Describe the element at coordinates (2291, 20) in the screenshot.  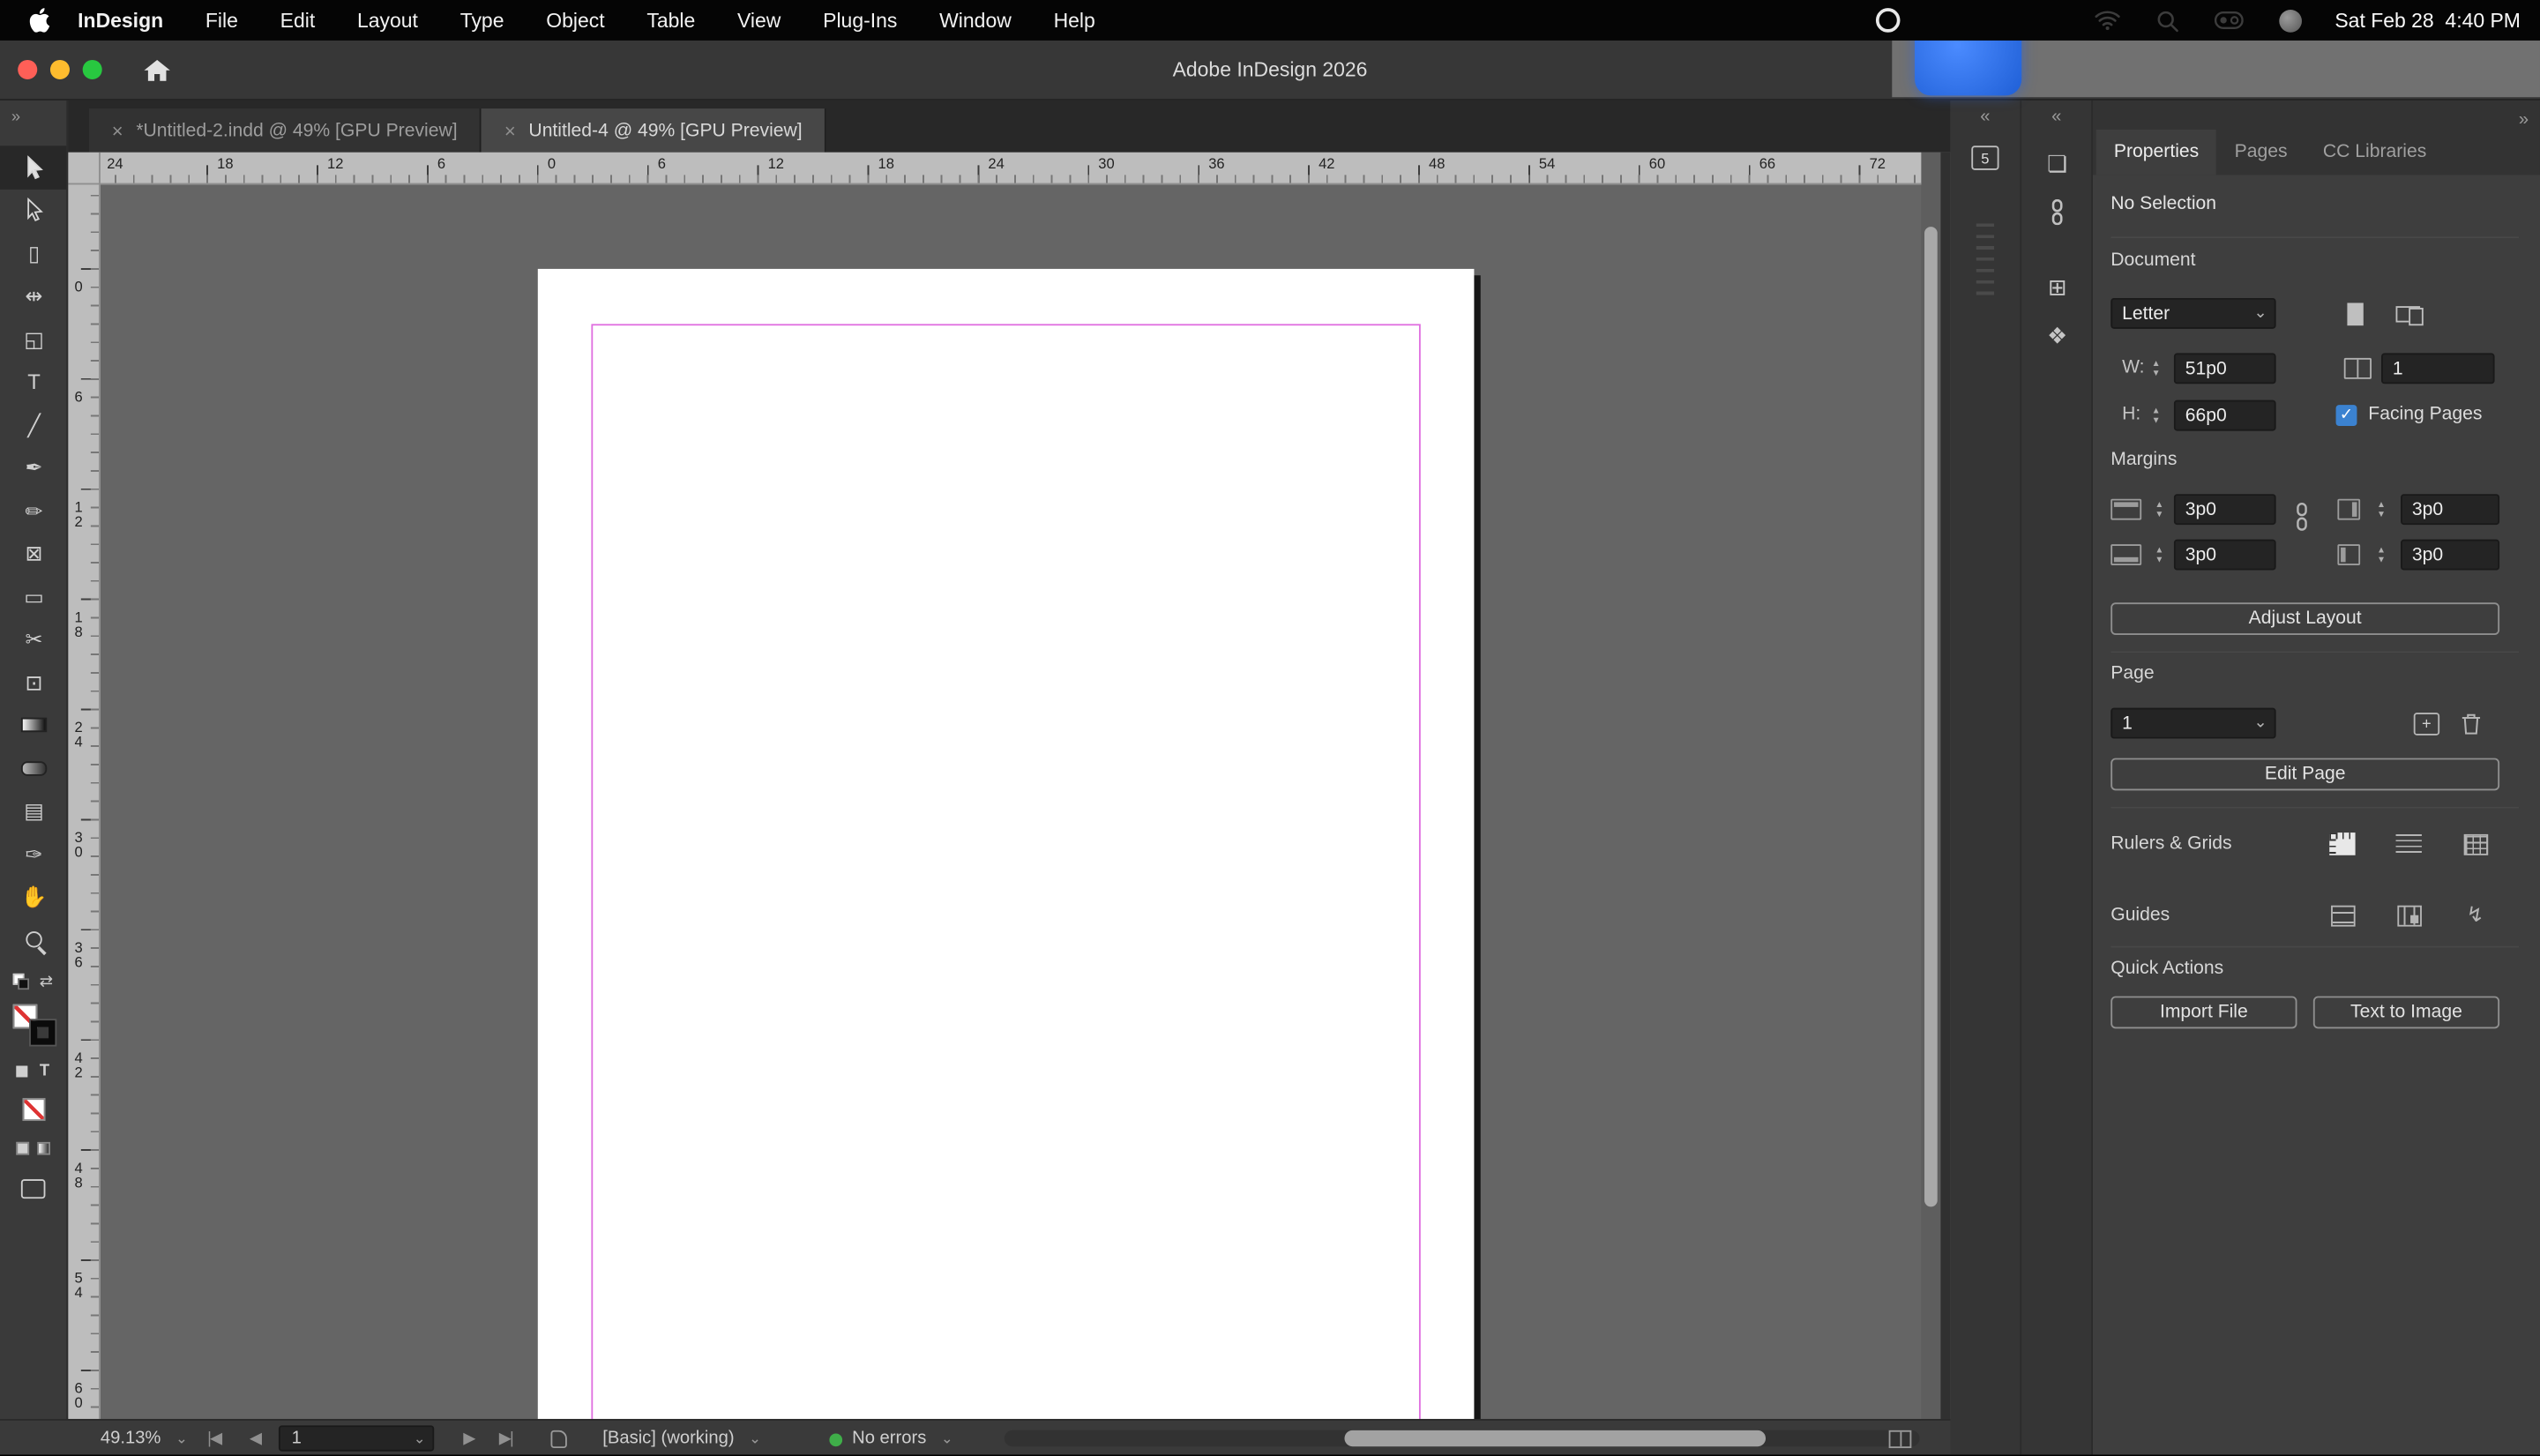
I see `siri-icon` at that location.